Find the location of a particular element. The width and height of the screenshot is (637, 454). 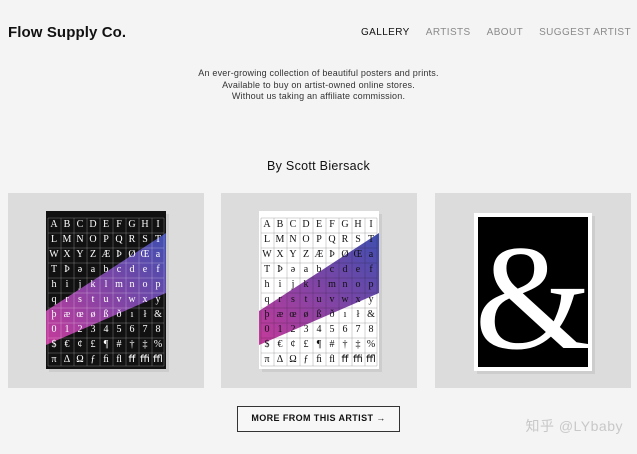

poster-card-3: & is located at coordinates (533, 290).